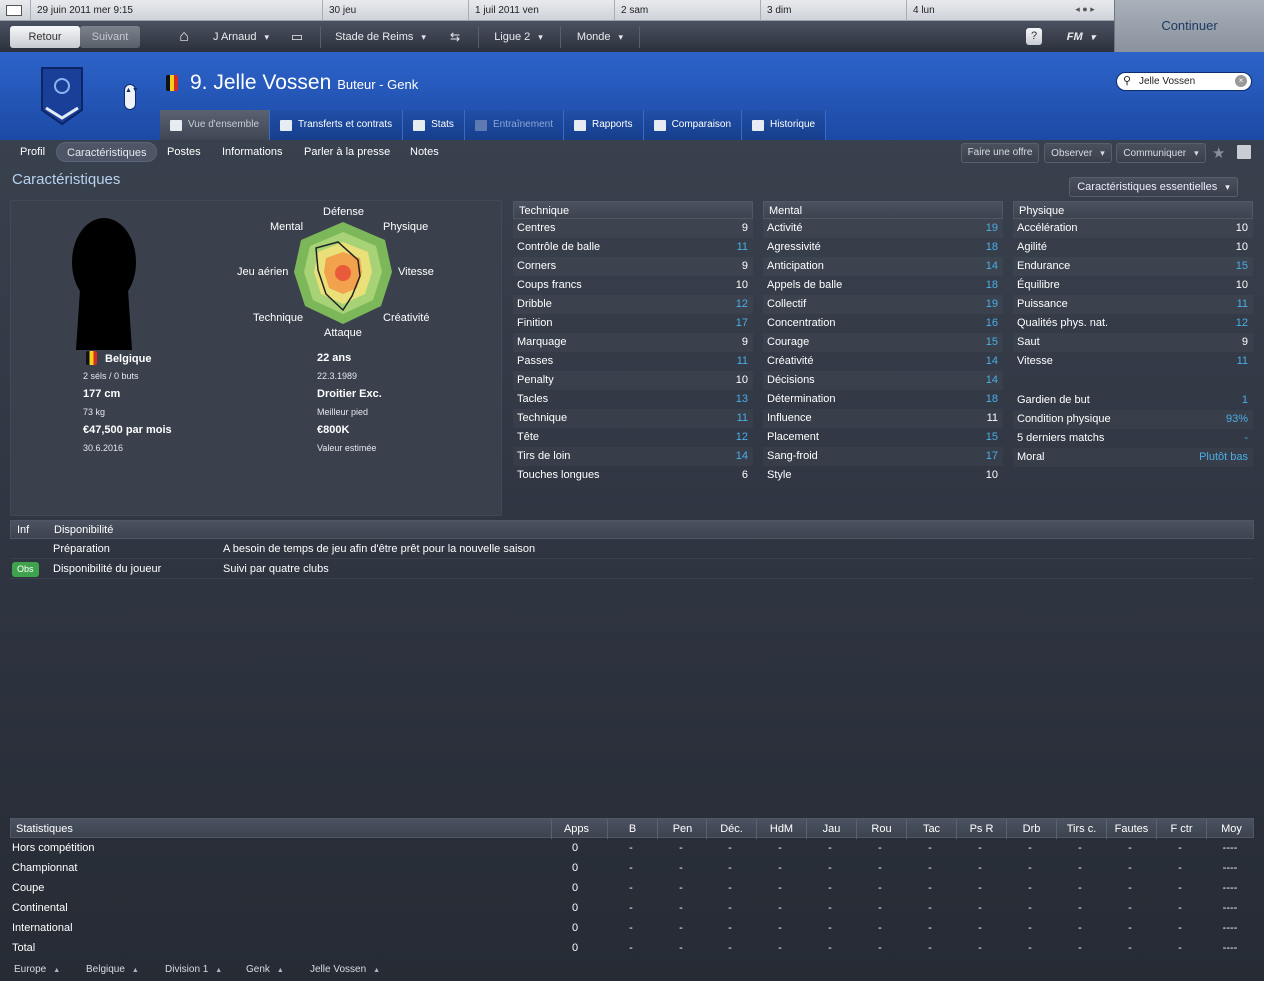 The width and height of the screenshot is (1264, 981). I want to click on make-offer-button: Faire une offre, so click(1000, 153).